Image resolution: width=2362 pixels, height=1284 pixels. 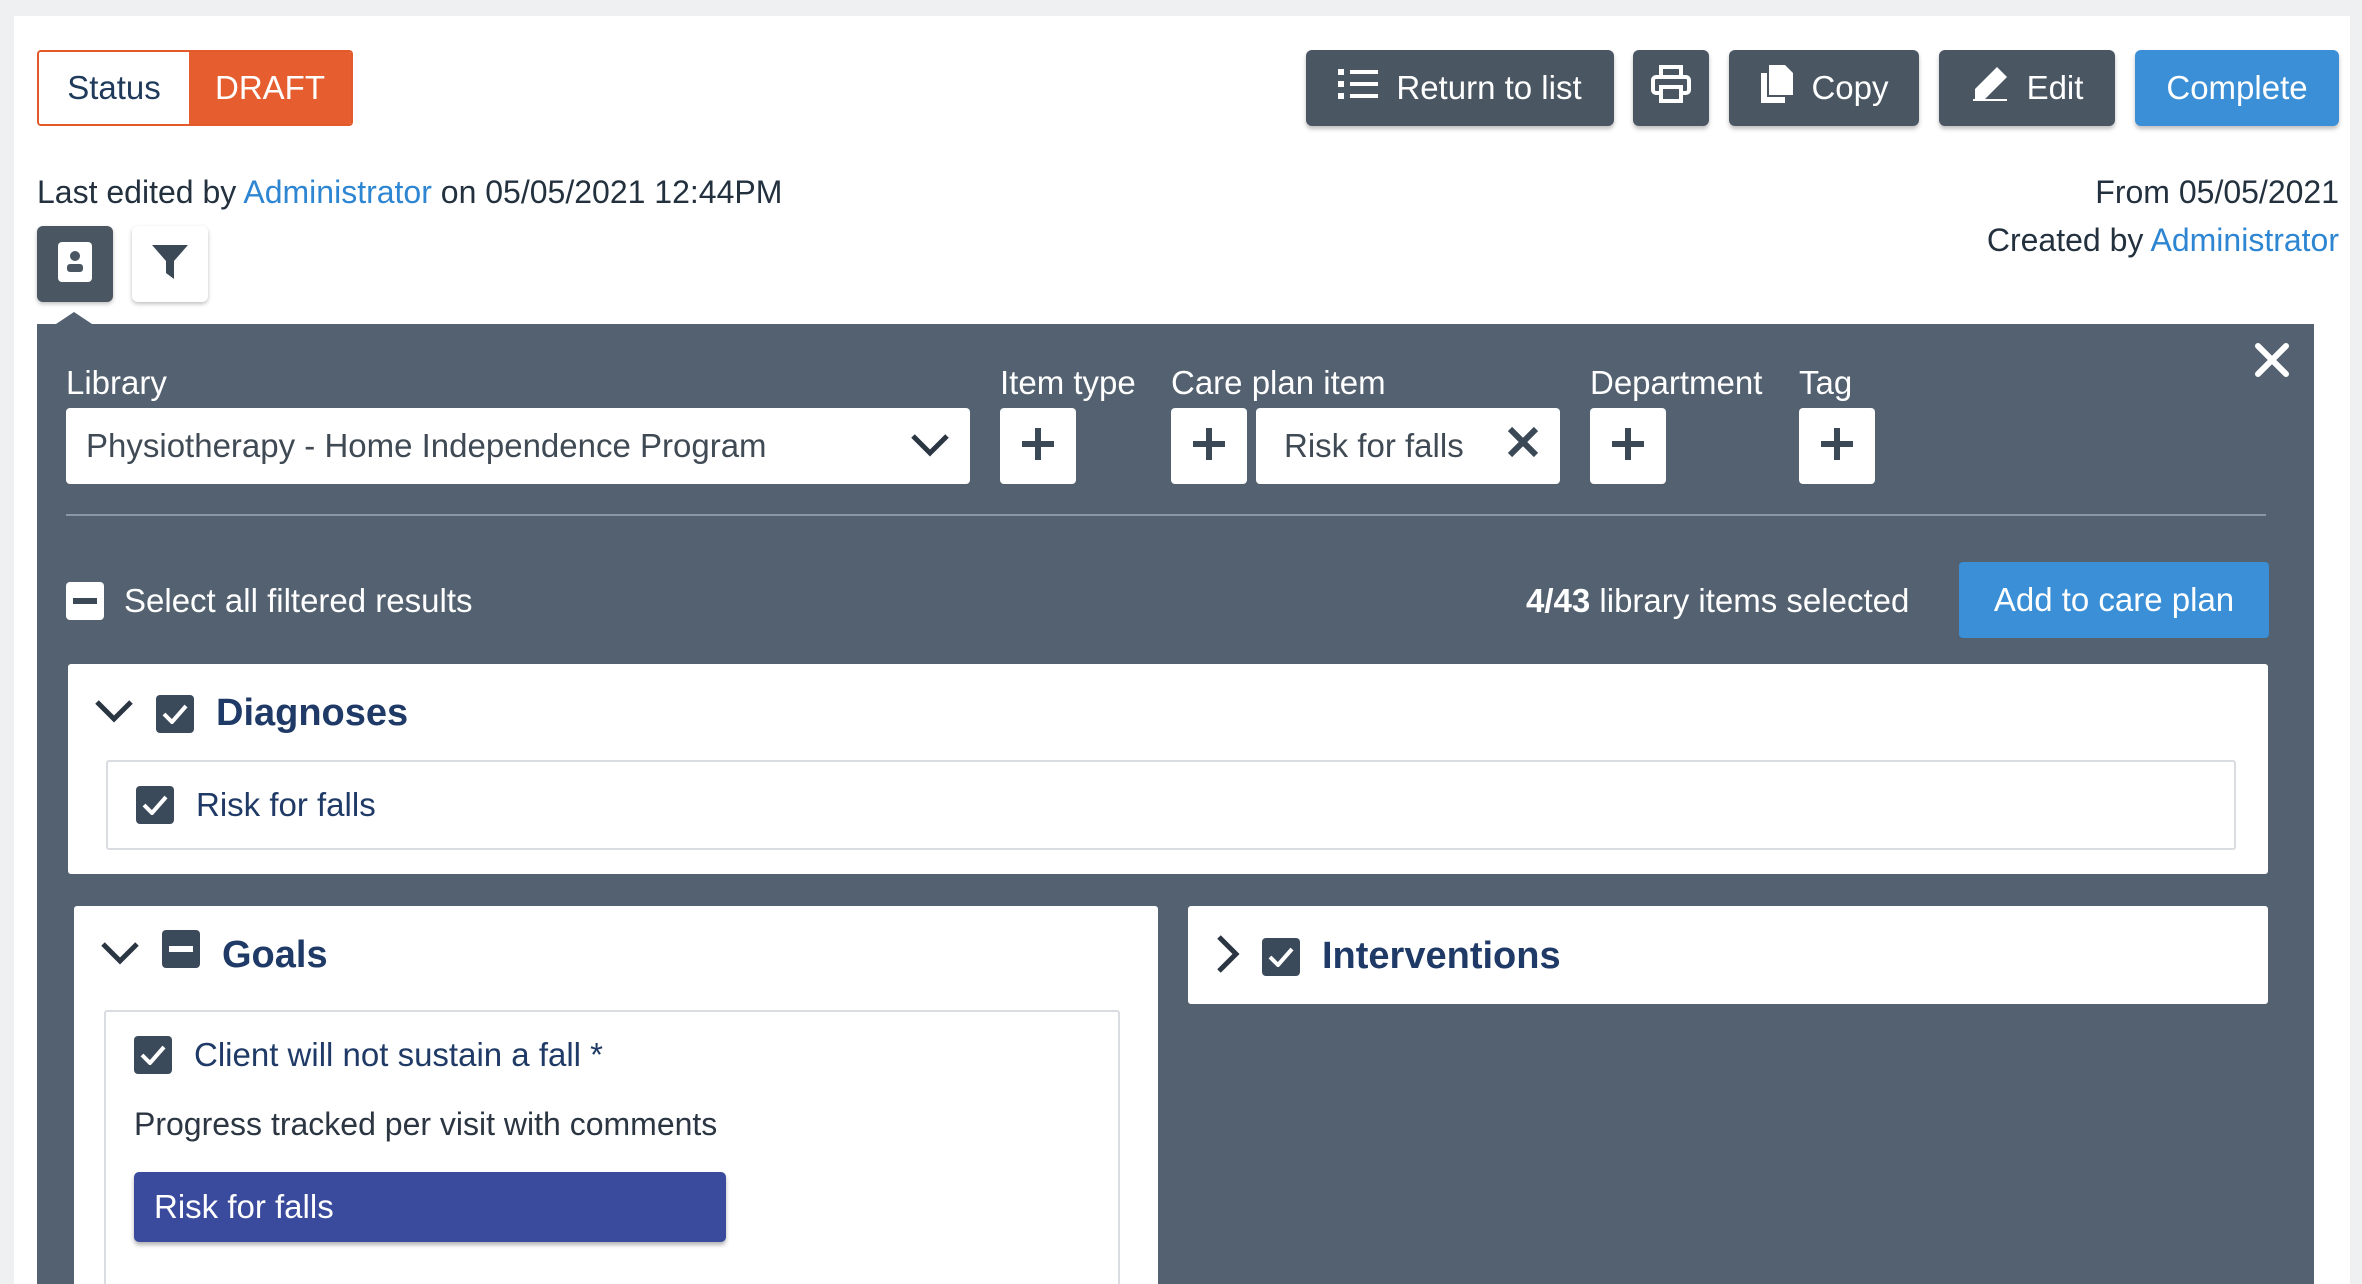 I want to click on created-by-user-link: Administrator, so click(x=2245, y=240).